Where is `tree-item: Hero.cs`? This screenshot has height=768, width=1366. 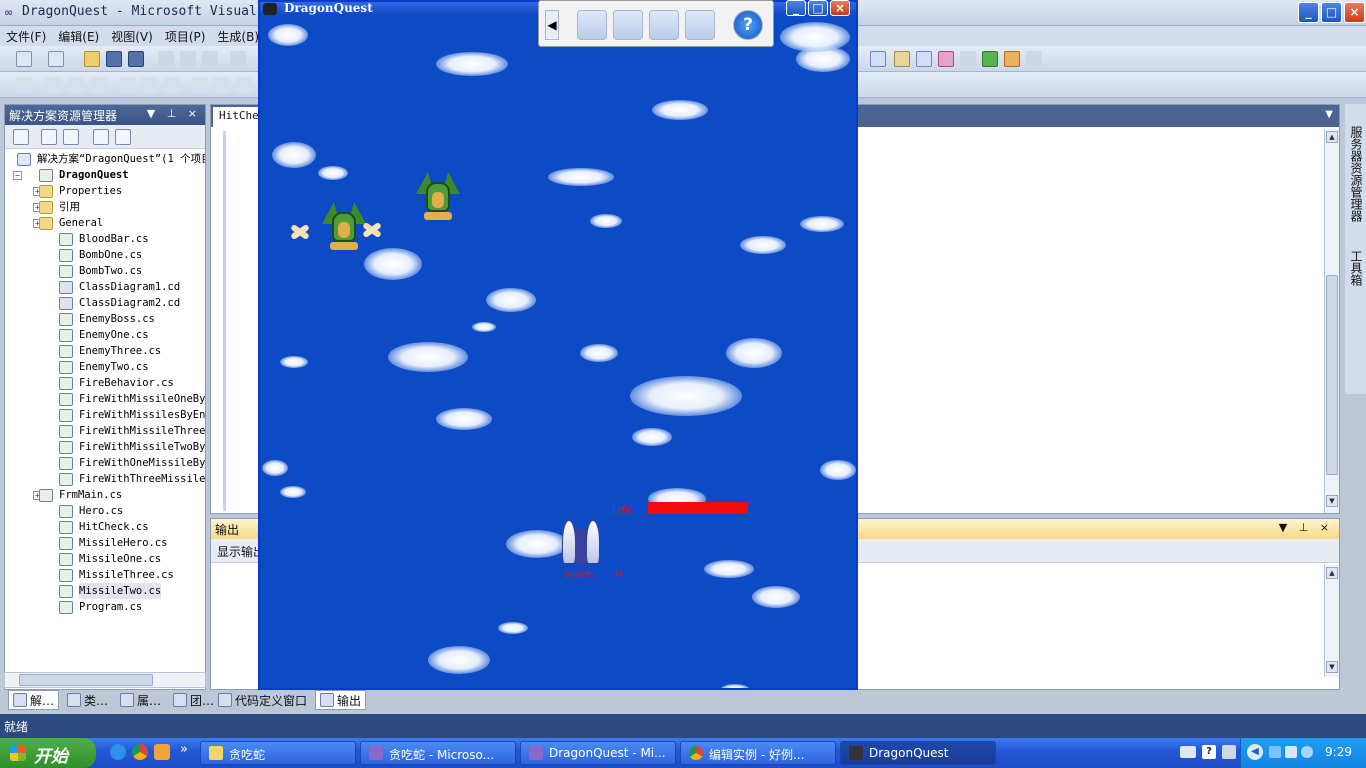
tree-item: Hero.cs is located at coordinates (105, 511).